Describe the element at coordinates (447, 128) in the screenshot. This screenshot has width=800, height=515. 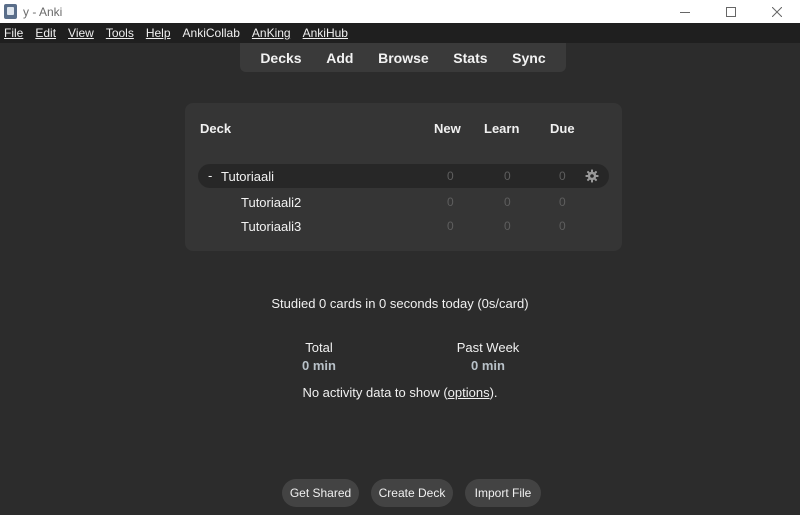
I see `header-new: New` at that location.